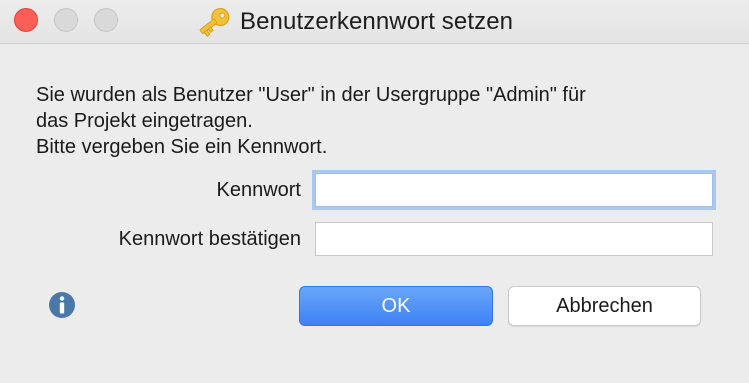 The image size is (749, 383). I want to click on minimize-window-button, so click(66, 20).